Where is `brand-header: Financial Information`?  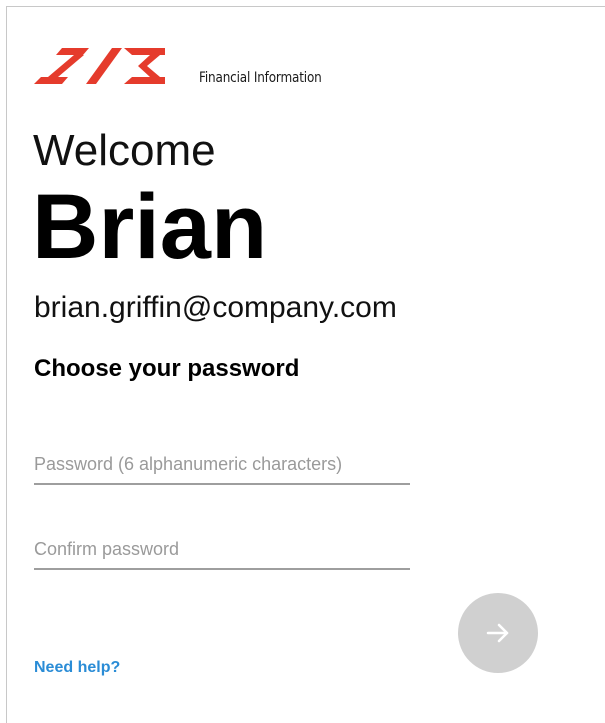 brand-header: Financial Information is located at coordinates (234, 70).